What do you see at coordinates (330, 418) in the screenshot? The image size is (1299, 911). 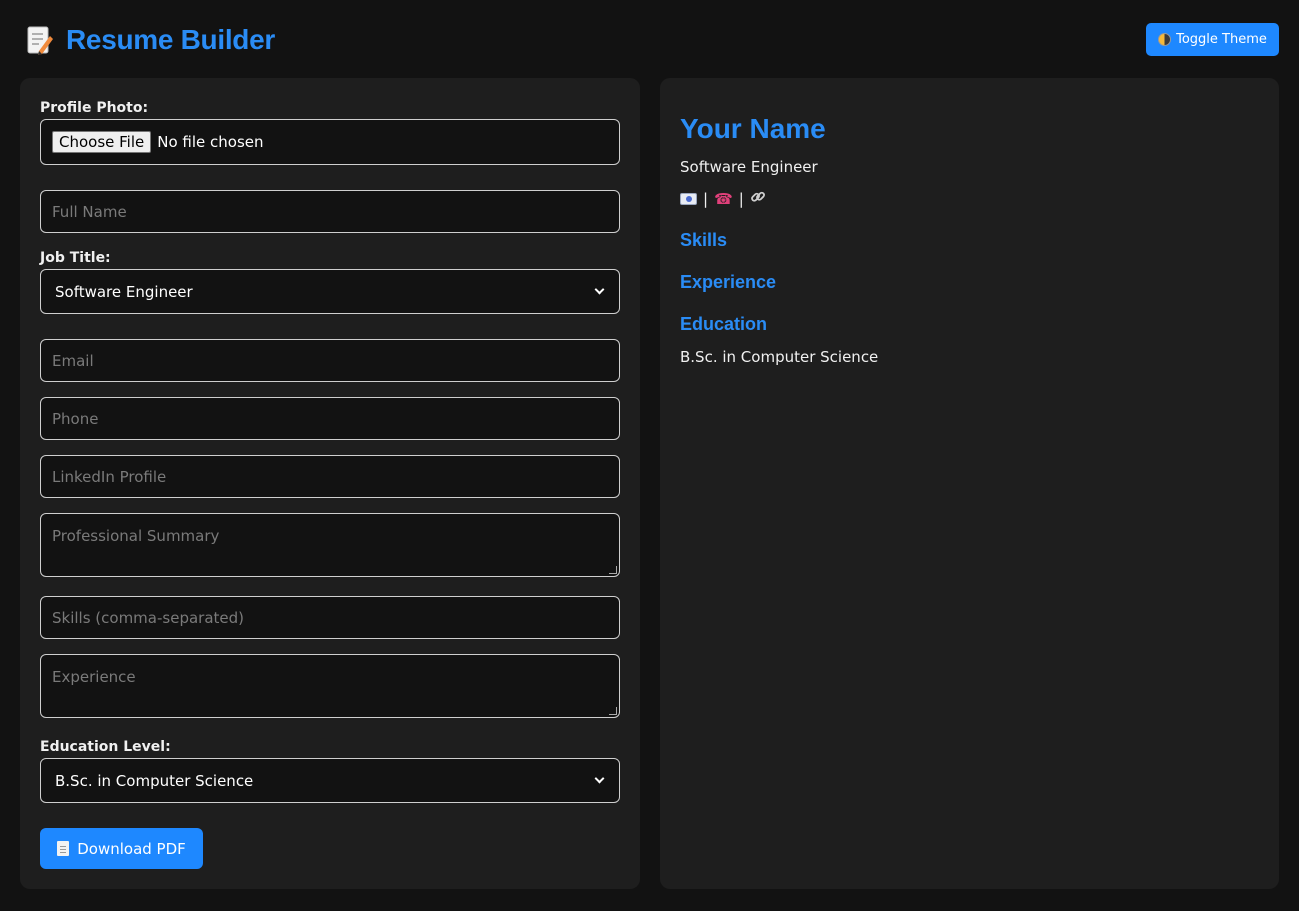 I see `phone-input: Phone` at bounding box center [330, 418].